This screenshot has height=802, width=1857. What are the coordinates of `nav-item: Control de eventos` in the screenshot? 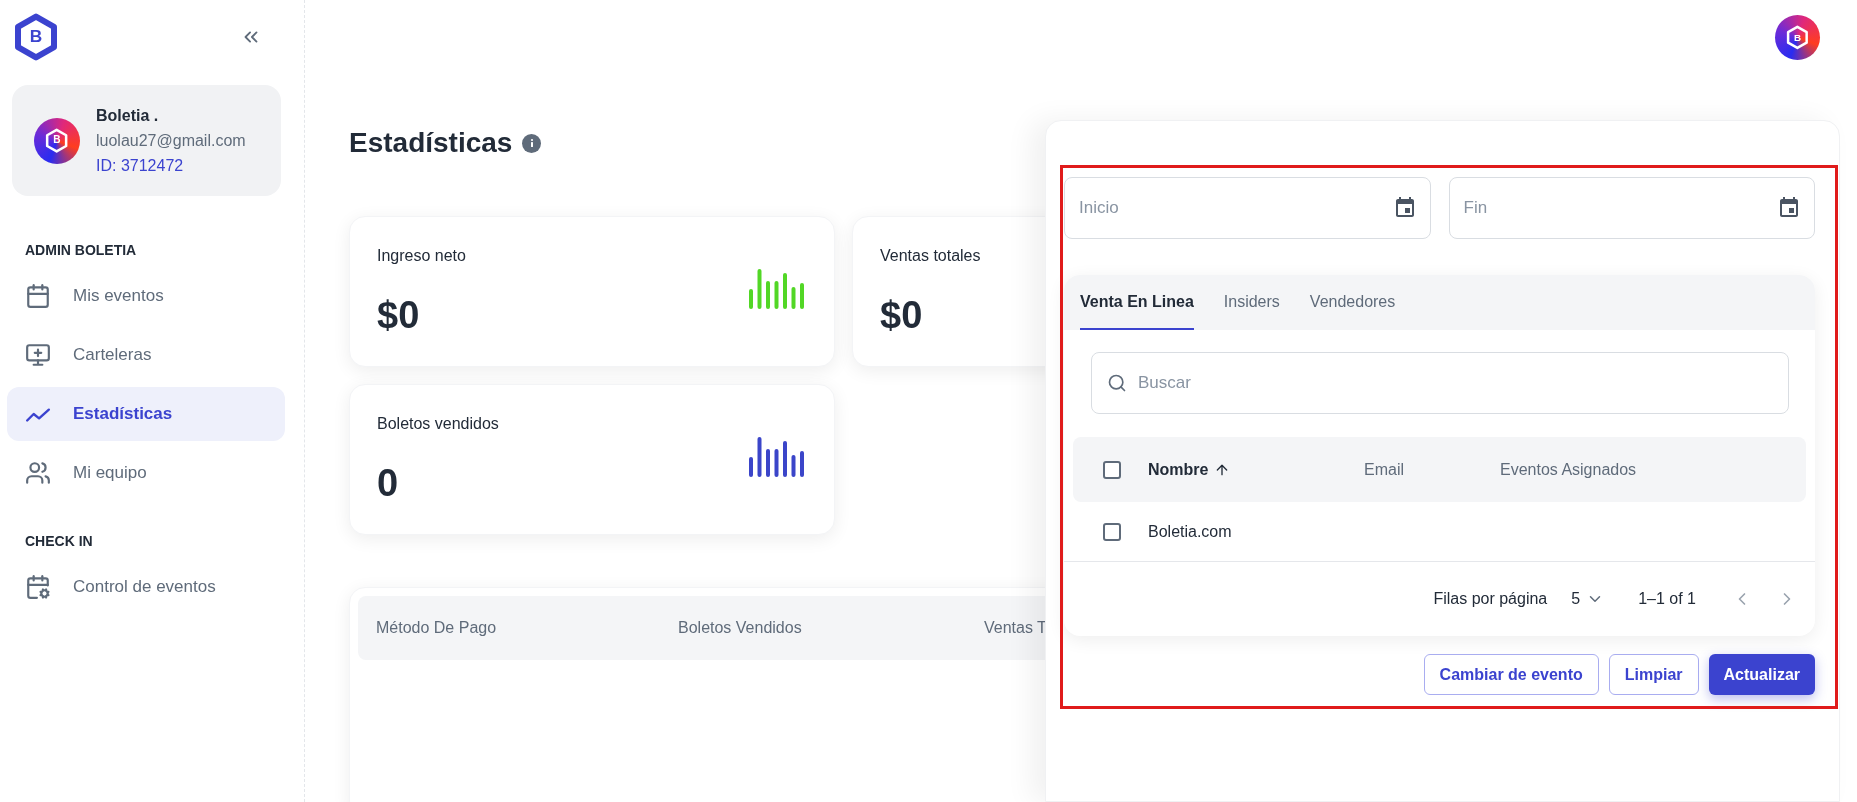 It's located at (146, 587).